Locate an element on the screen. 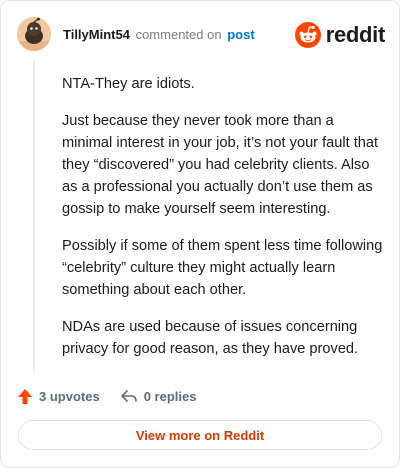  replies-button: 0 replies is located at coordinates (158, 396).